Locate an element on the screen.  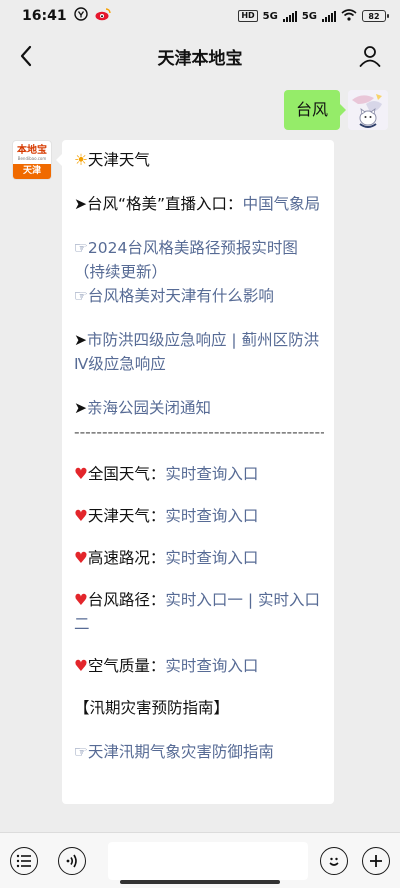
typhoon-impact-link: ☞台风格美对天津有什么影响 is located at coordinates (199, 296).